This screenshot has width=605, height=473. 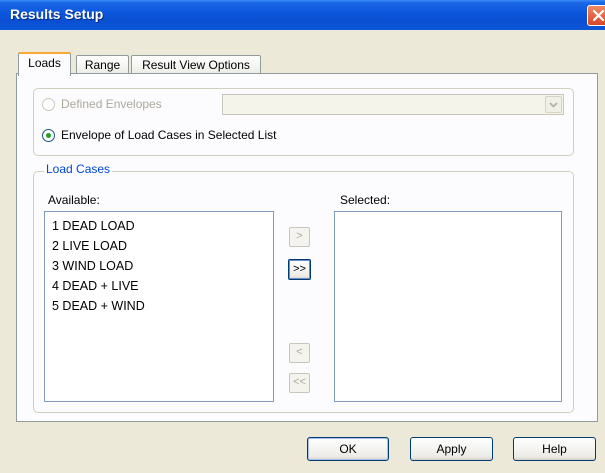 I want to click on tab-result-view-options: Result View Options, so click(x=196, y=65).